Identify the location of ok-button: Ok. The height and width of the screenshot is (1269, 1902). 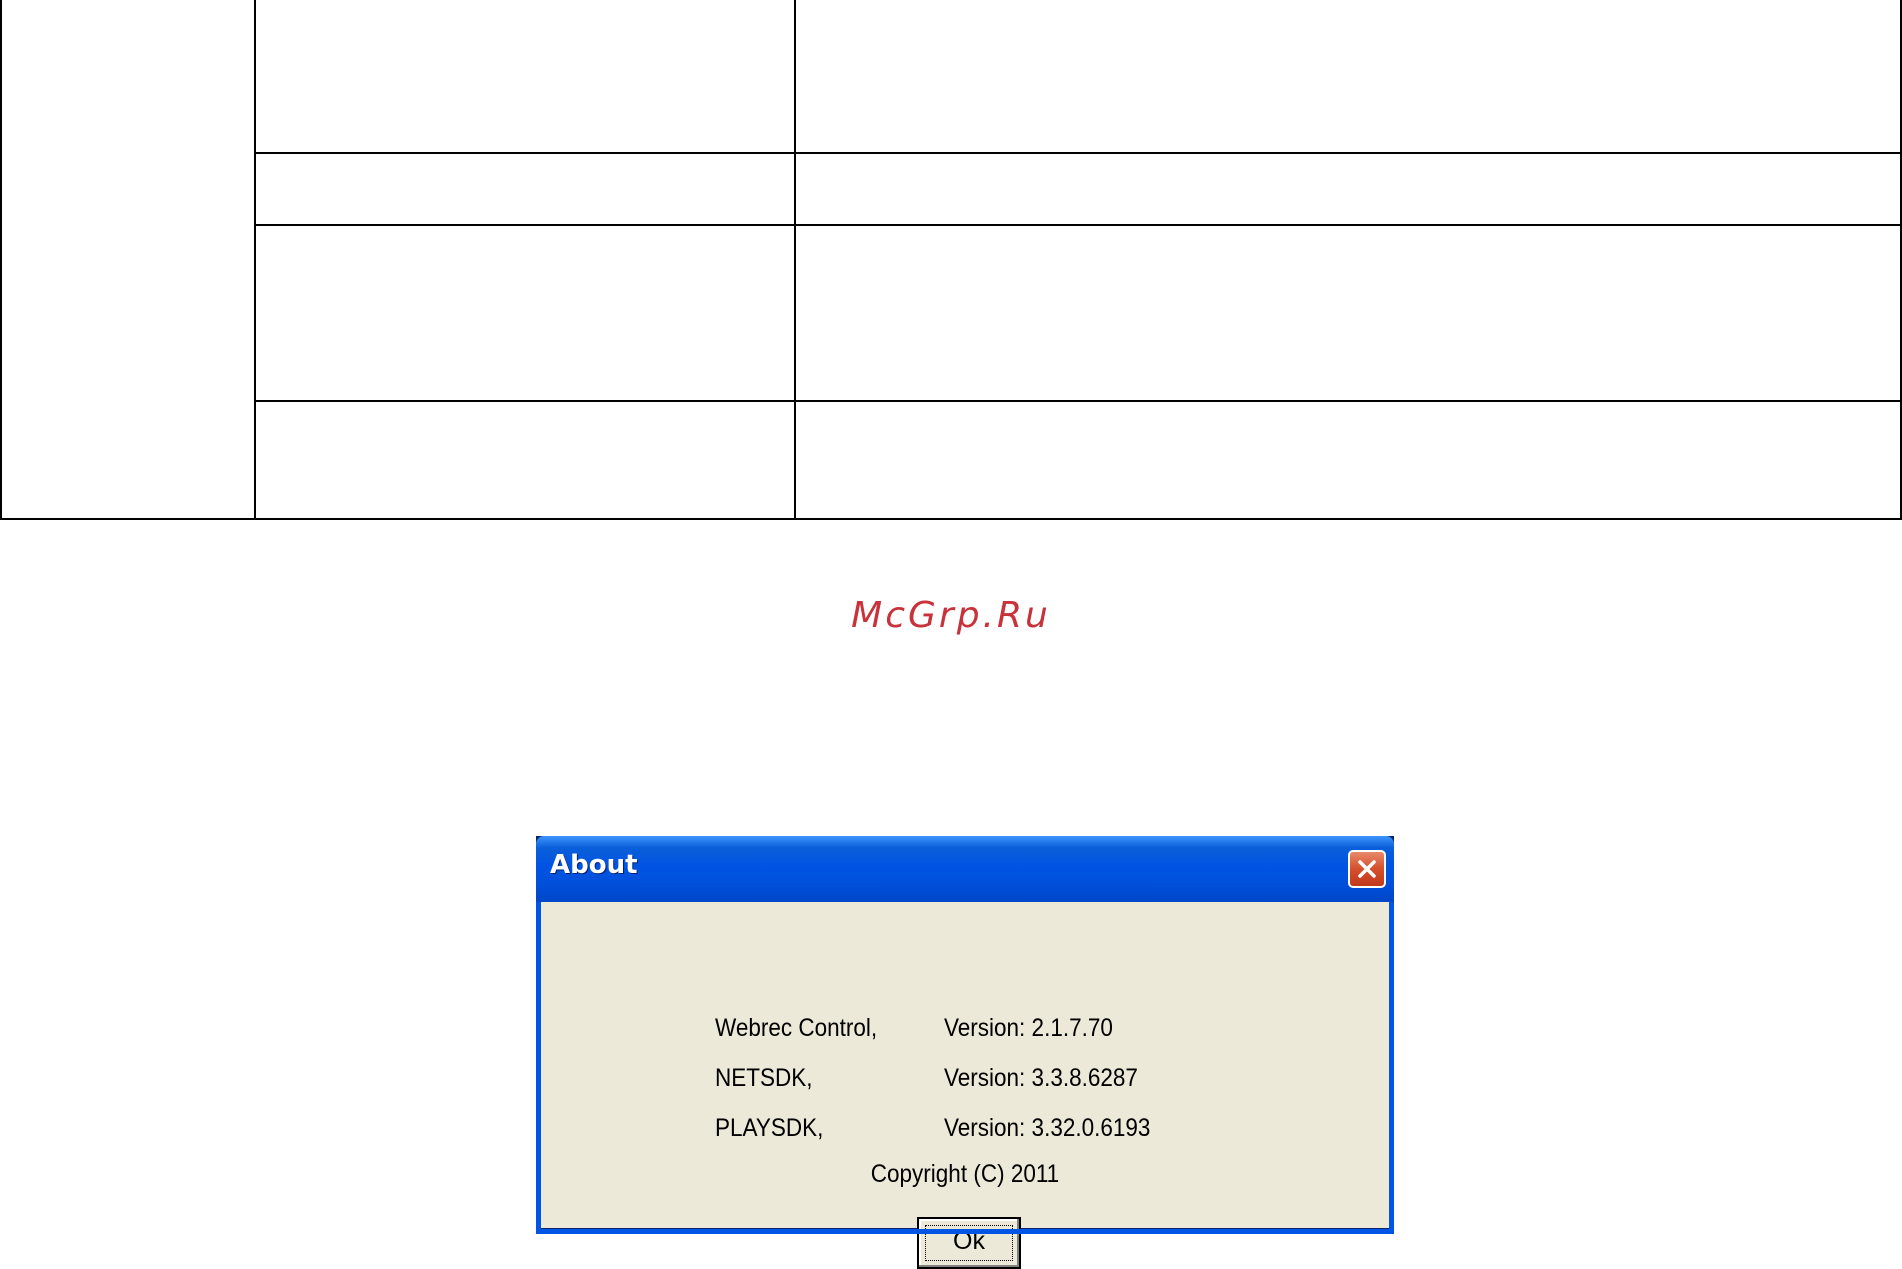
(969, 1243).